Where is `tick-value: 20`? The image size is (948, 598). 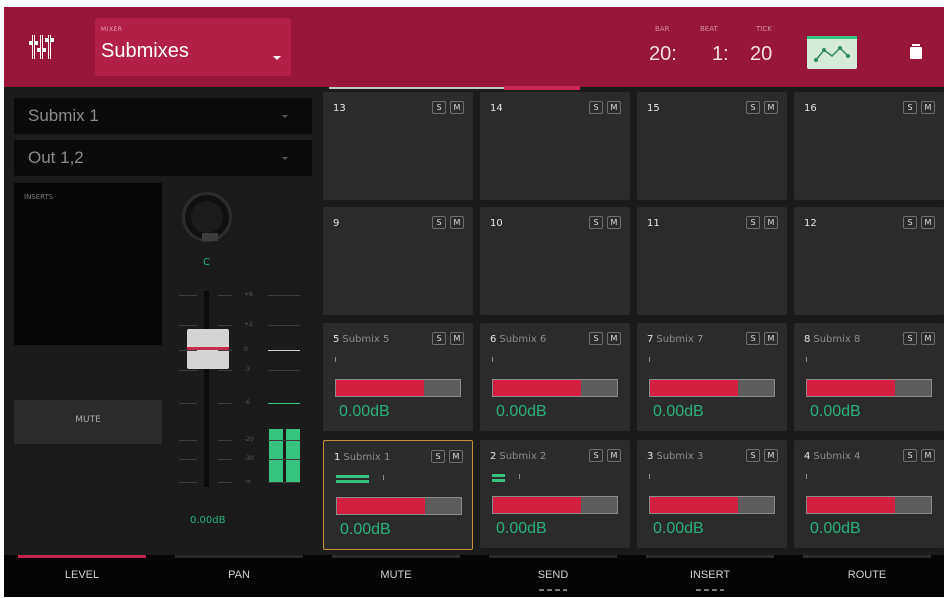
tick-value: 20 is located at coordinates (761, 54).